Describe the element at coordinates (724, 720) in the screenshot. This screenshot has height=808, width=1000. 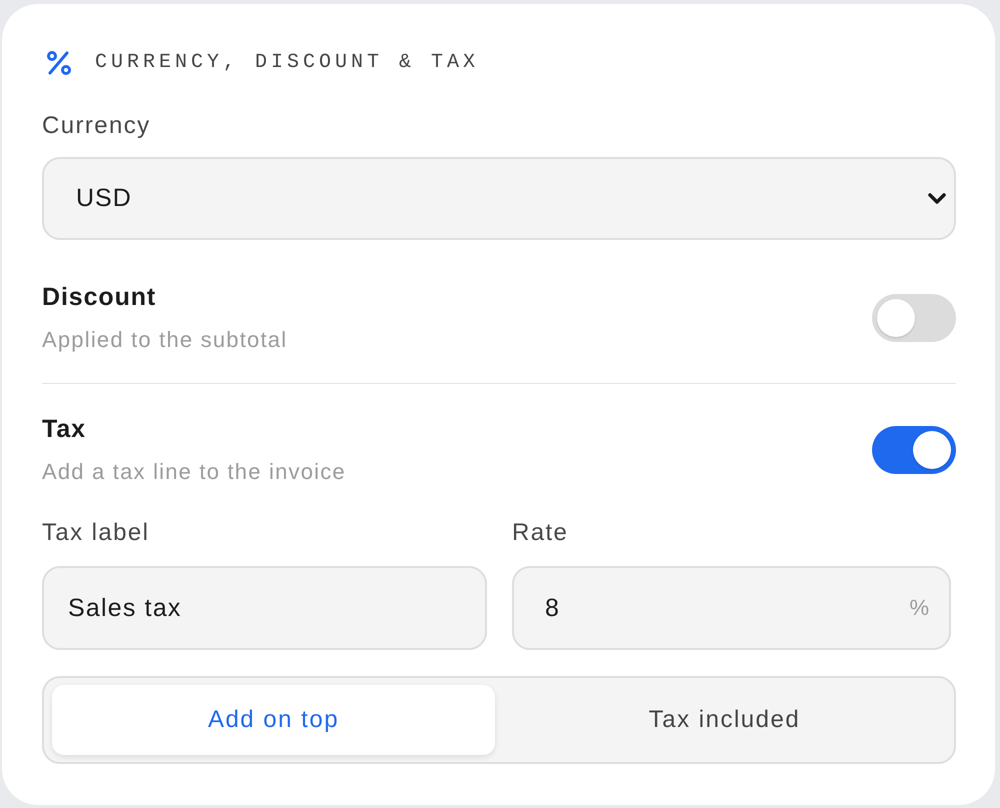
I see `segment-tab: Tax included` at that location.